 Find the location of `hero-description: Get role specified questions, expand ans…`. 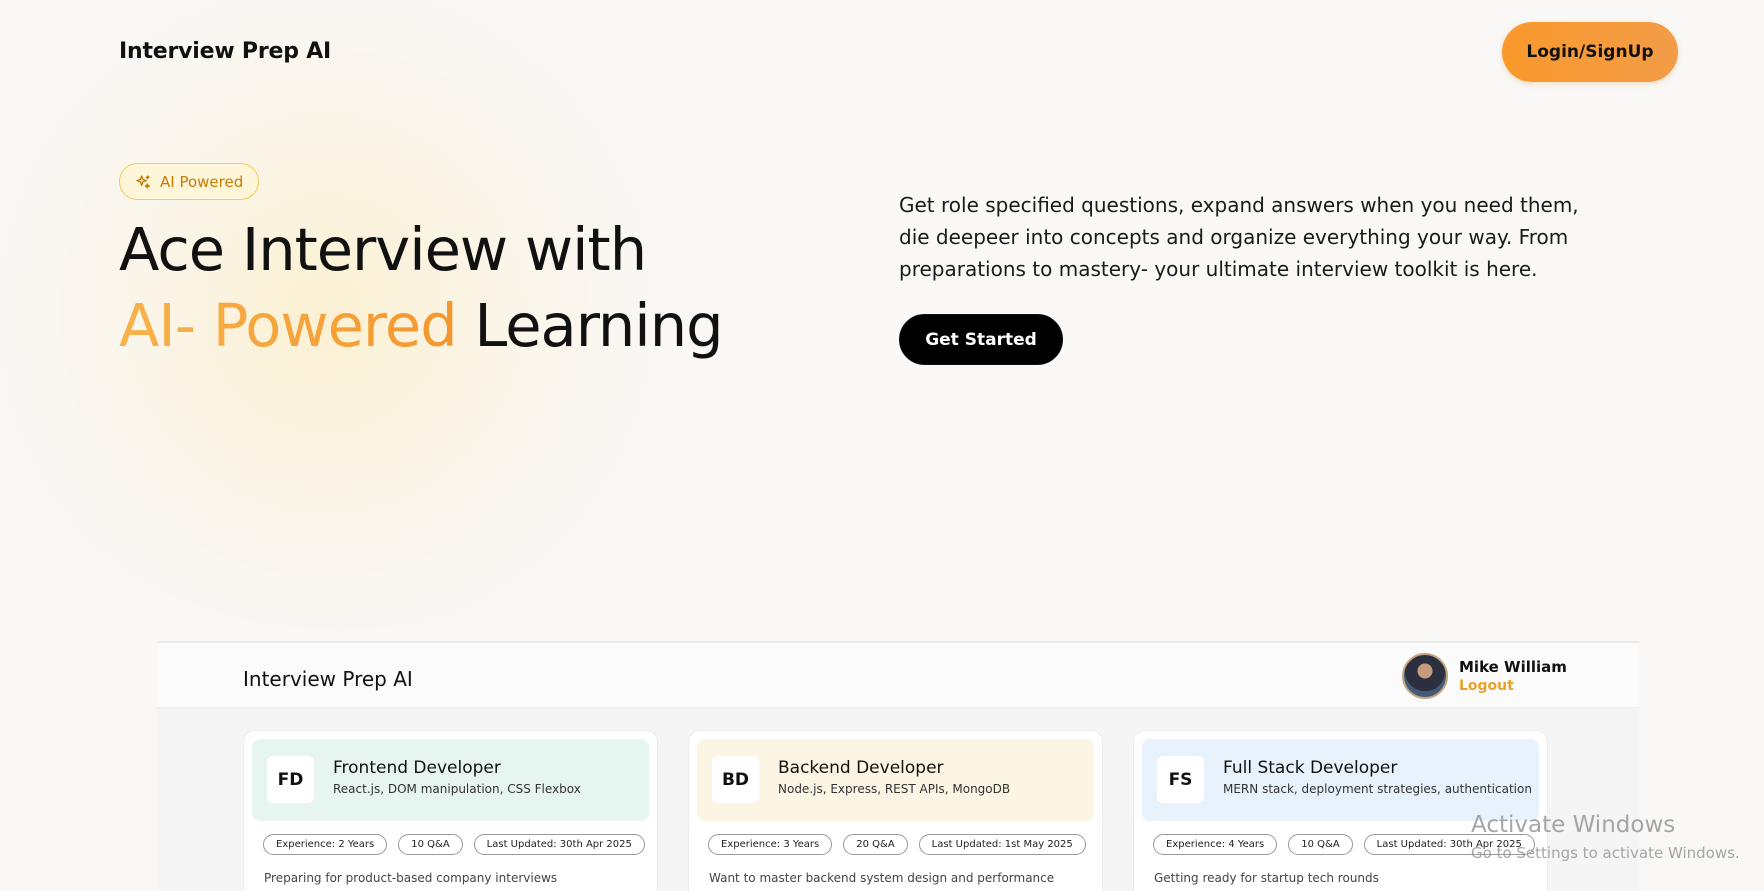

hero-description: Get role specified questions, expand ans… is located at coordinates (1239, 237).